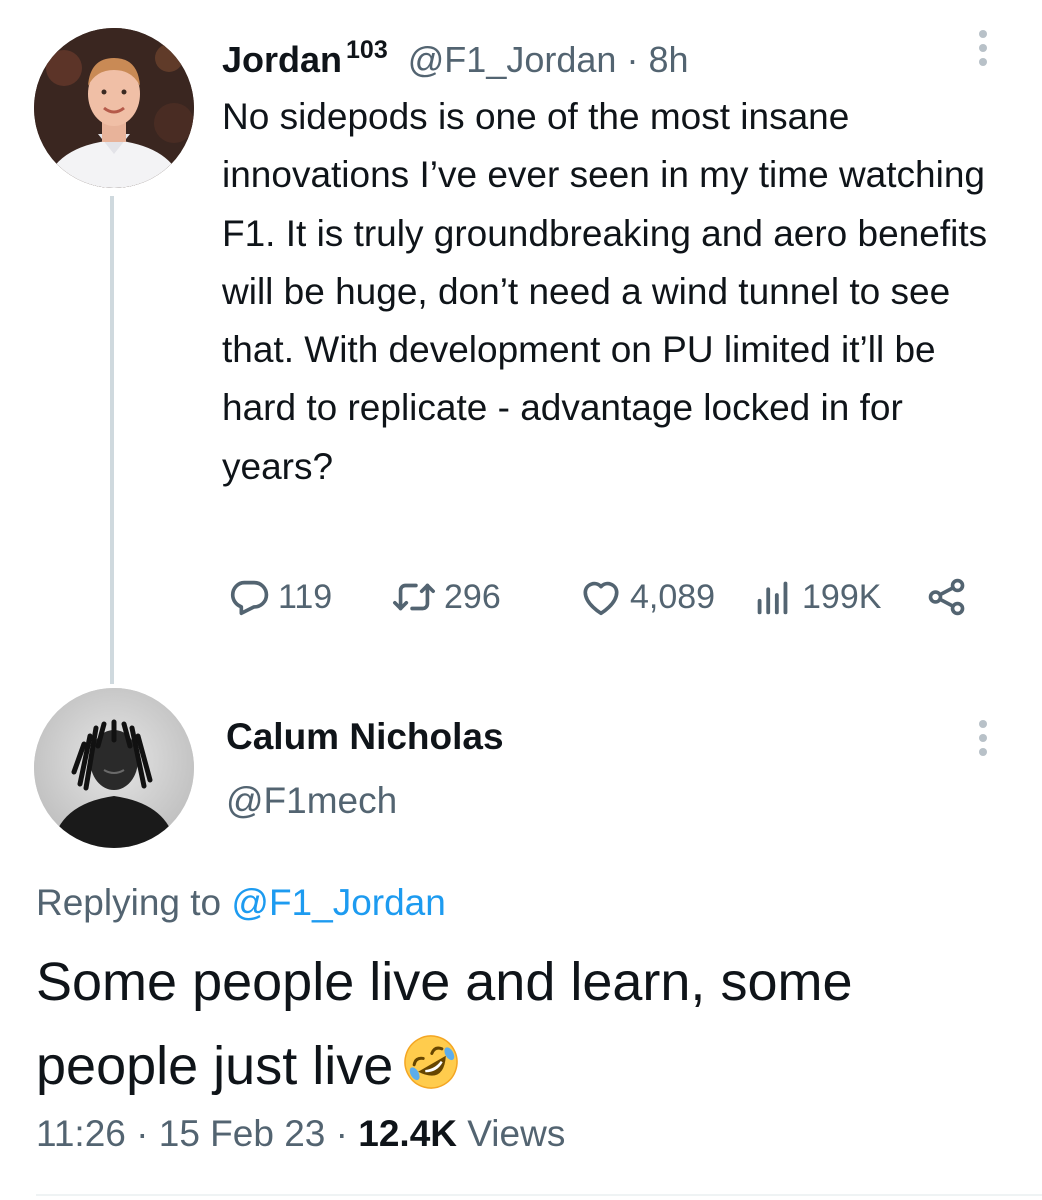 This screenshot has width=1042, height=1200. Describe the element at coordinates (114, 108) in the screenshot. I see `parent-avatar` at that location.